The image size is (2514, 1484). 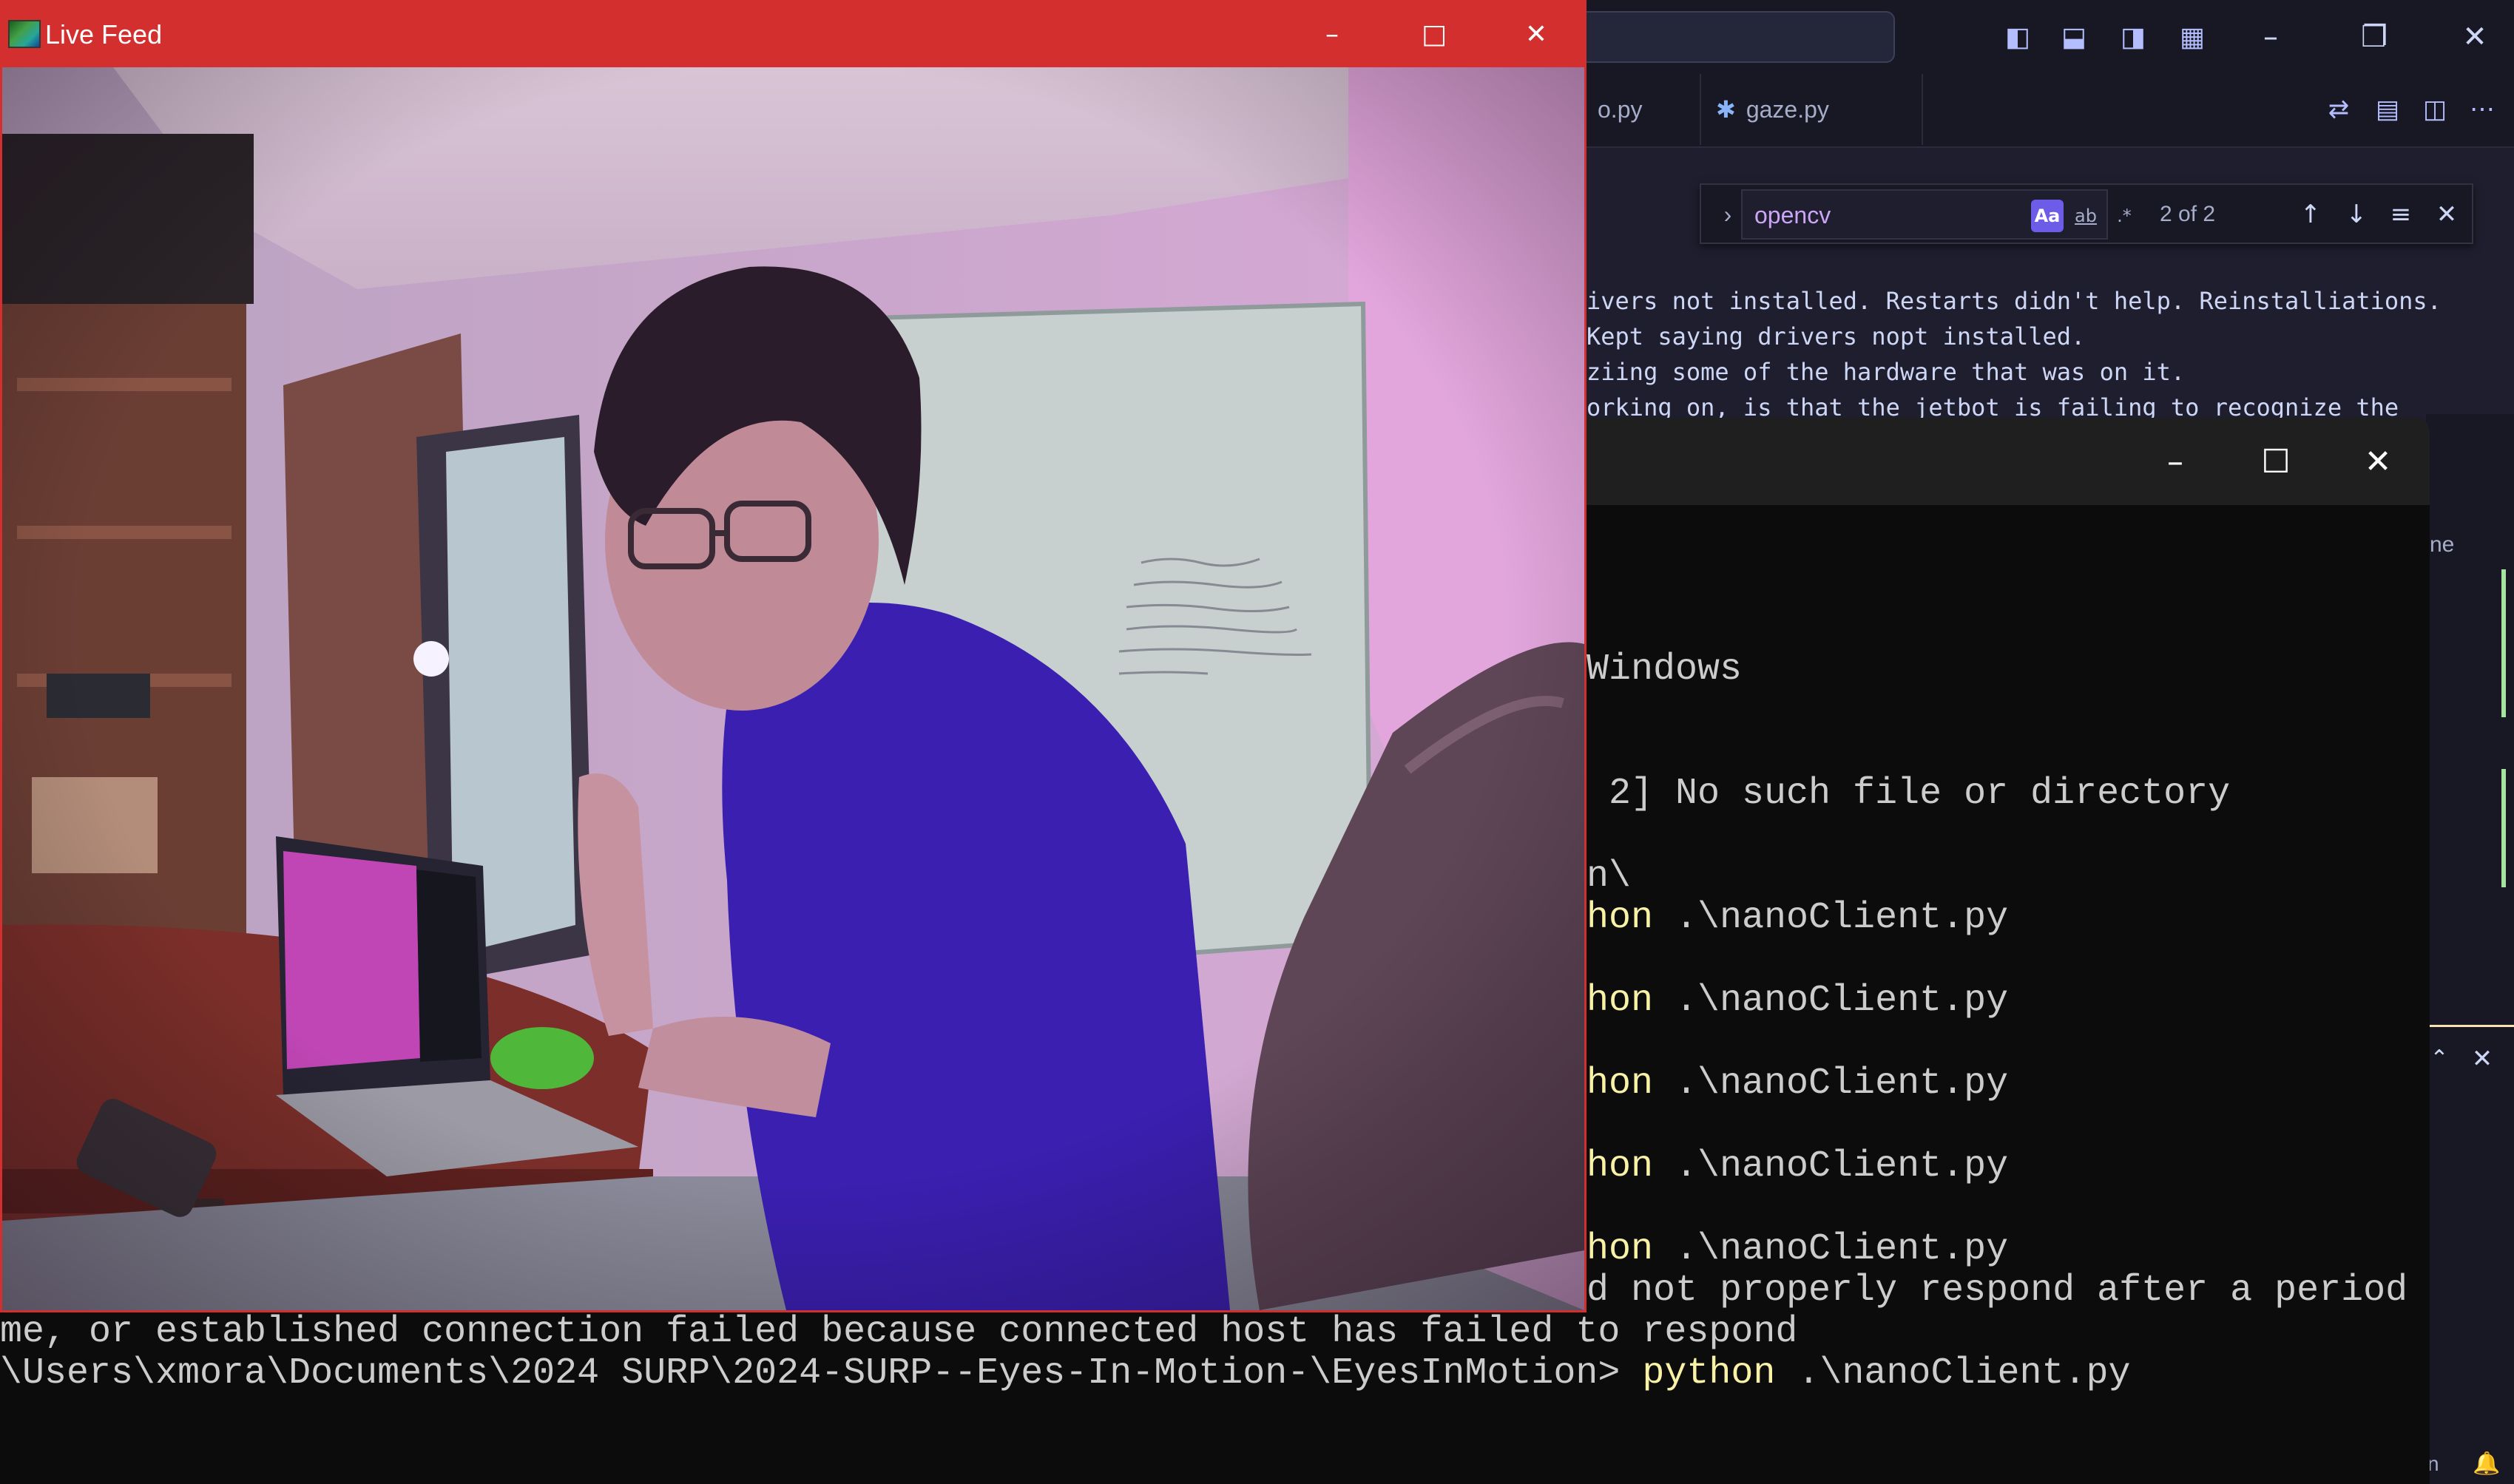 I want to click on app-icon, so click(x=24, y=34).